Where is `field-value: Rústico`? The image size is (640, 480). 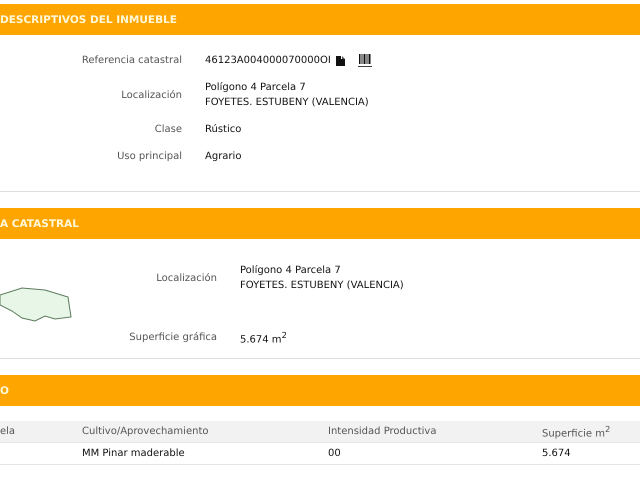 field-value: Rústico is located at coordinates (223, 130).